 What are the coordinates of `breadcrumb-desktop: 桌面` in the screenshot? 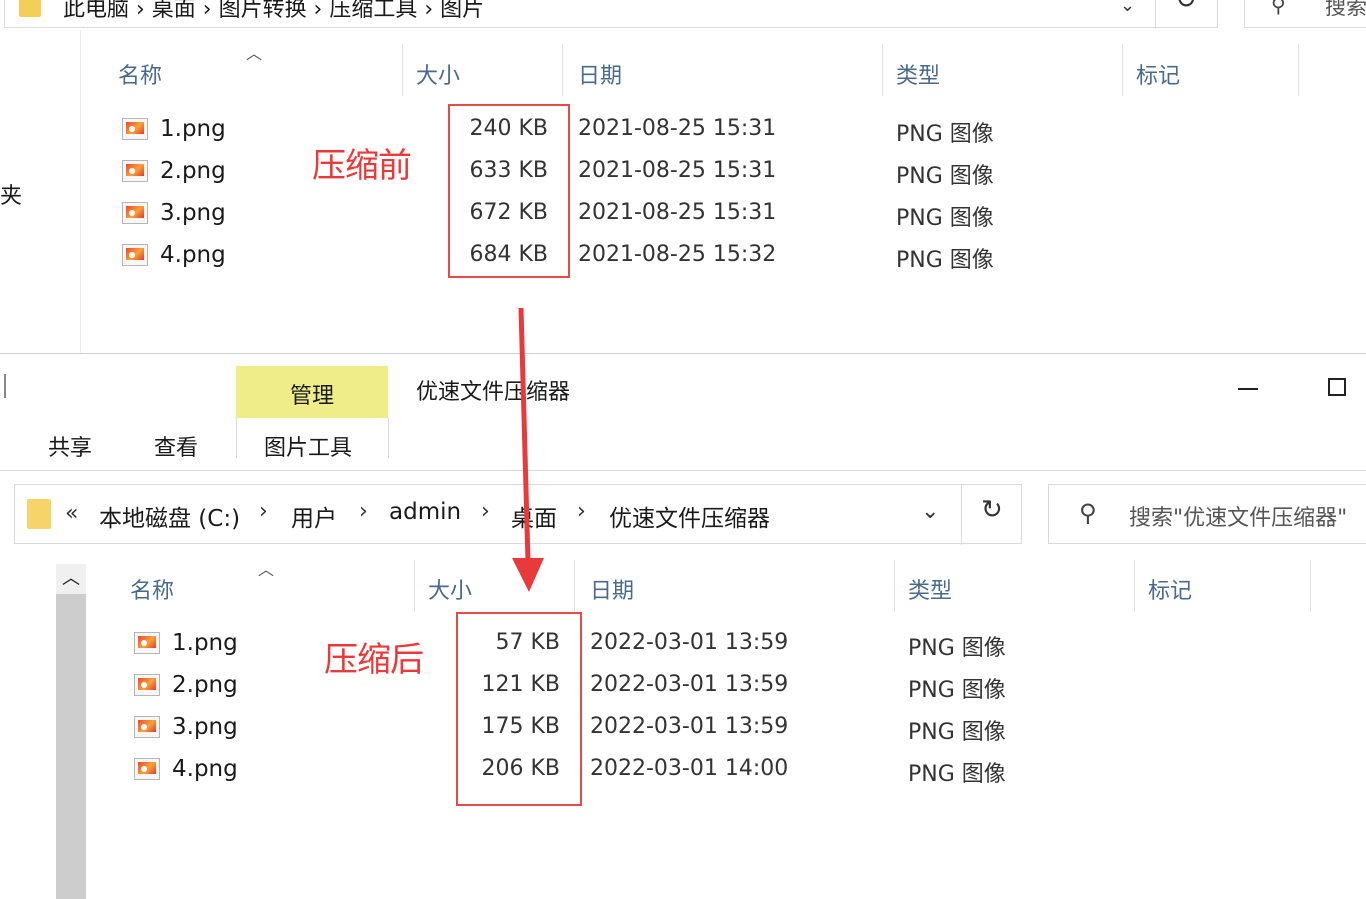 It's located at (534, 516).